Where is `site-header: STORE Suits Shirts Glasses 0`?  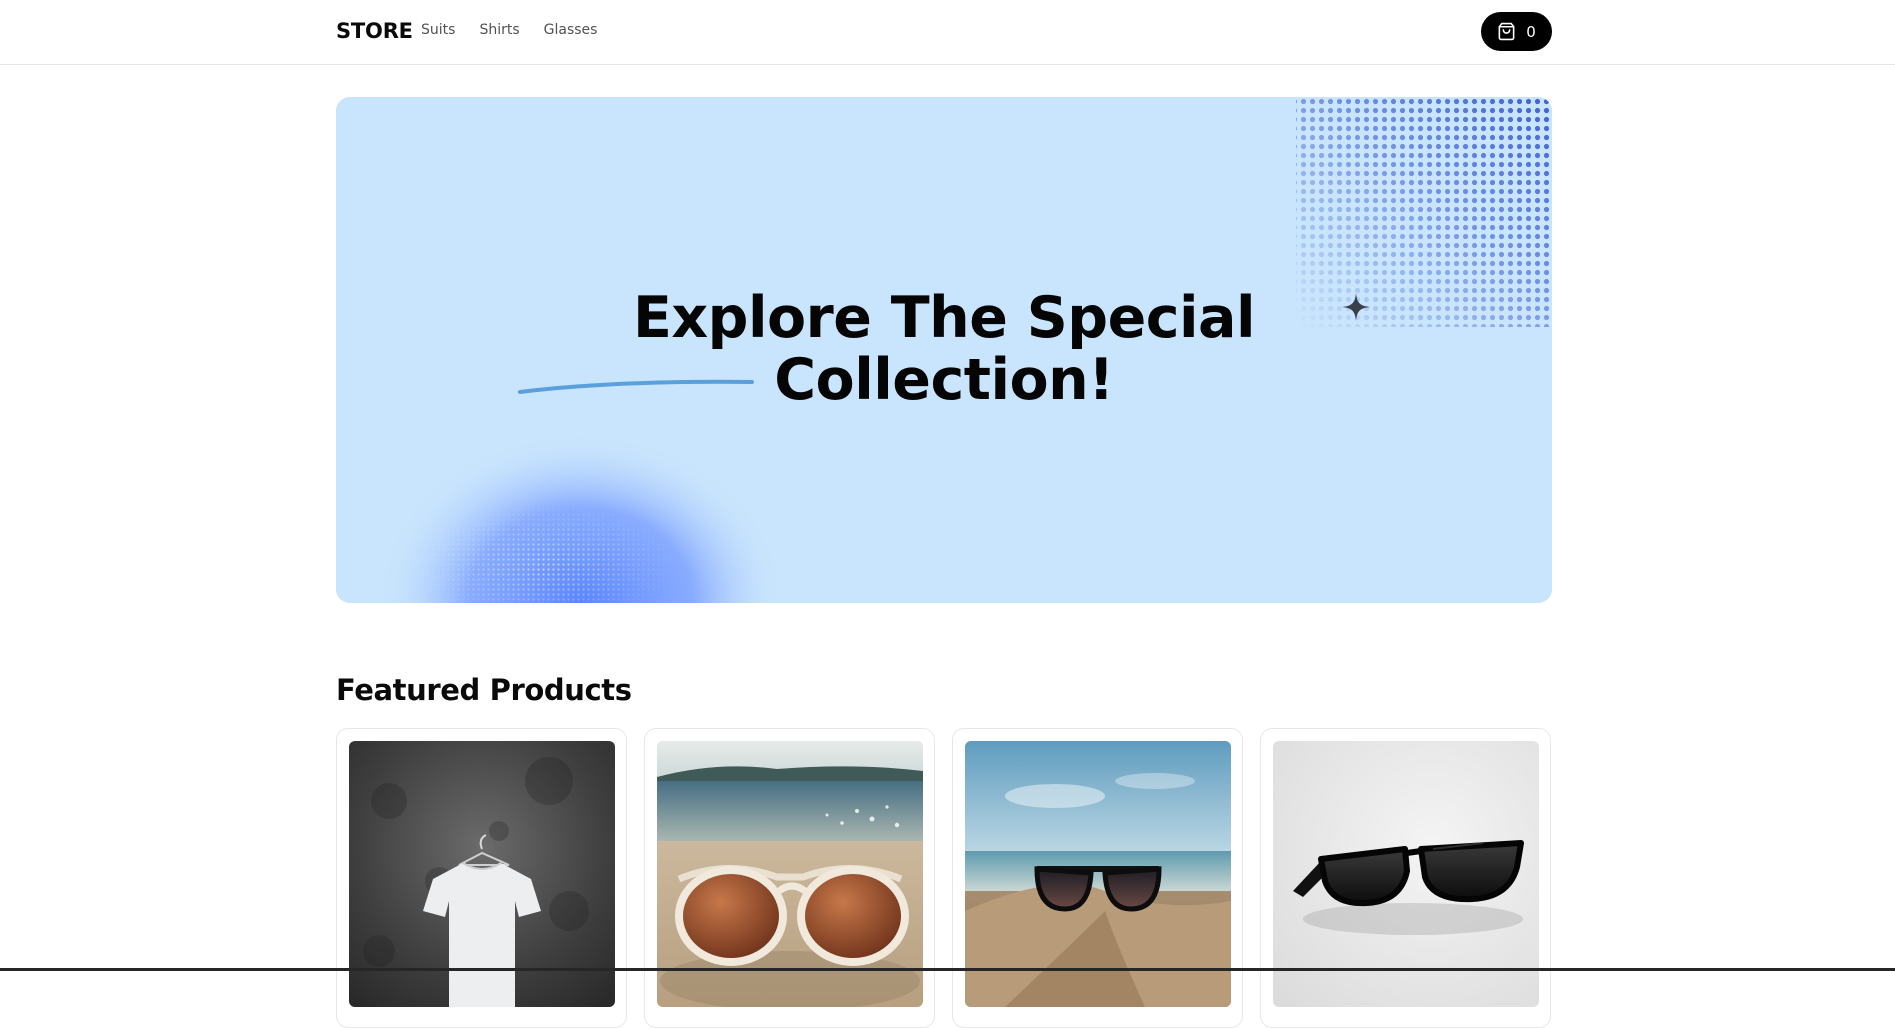 site-header: STORE Suits Shirts Glasses 0 is located at coordinates (947, 32).